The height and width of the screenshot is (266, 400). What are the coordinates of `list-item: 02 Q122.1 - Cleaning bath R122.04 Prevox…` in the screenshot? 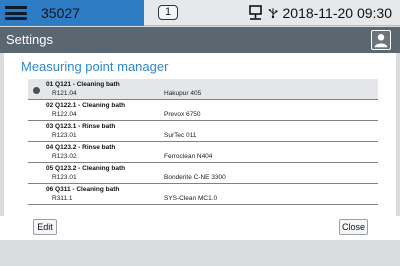 It's located at (203, 110).